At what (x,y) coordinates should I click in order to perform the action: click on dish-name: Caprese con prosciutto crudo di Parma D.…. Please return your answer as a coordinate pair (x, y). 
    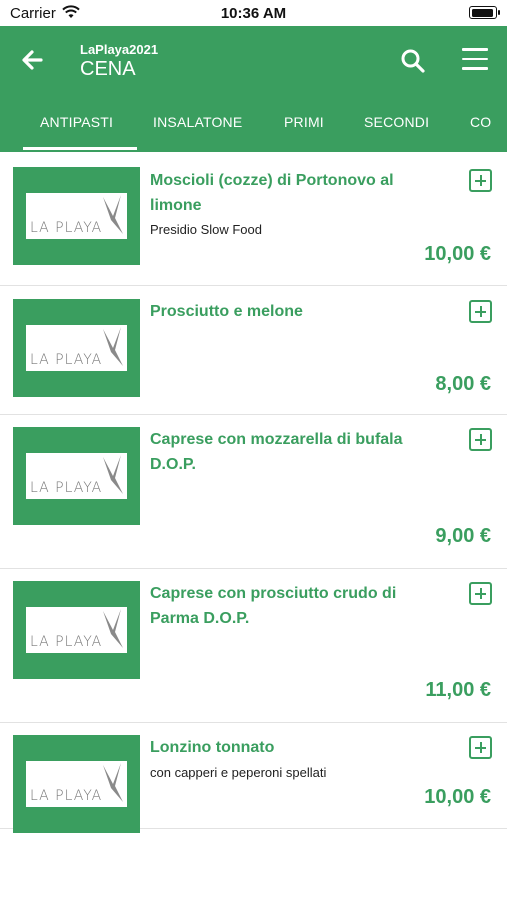
    Looking at the image, I should click on (273, 606).